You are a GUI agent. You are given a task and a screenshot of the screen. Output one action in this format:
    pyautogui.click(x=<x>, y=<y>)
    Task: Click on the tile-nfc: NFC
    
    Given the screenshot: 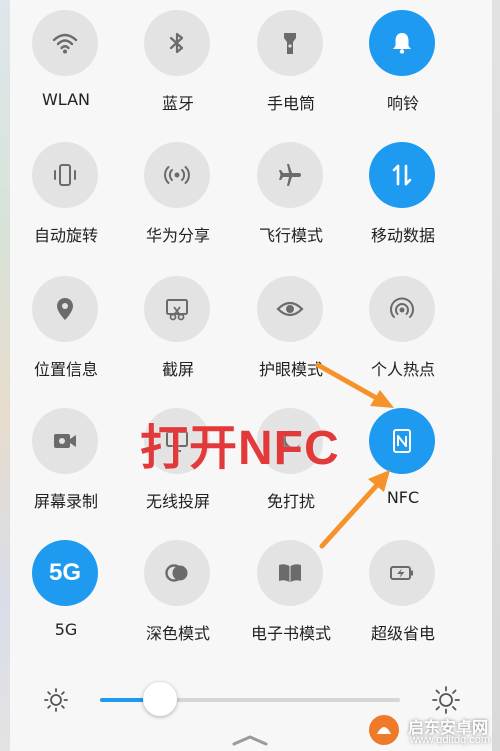 What is the action you would take?
    pyautogui.click(x=403, y=463)
    